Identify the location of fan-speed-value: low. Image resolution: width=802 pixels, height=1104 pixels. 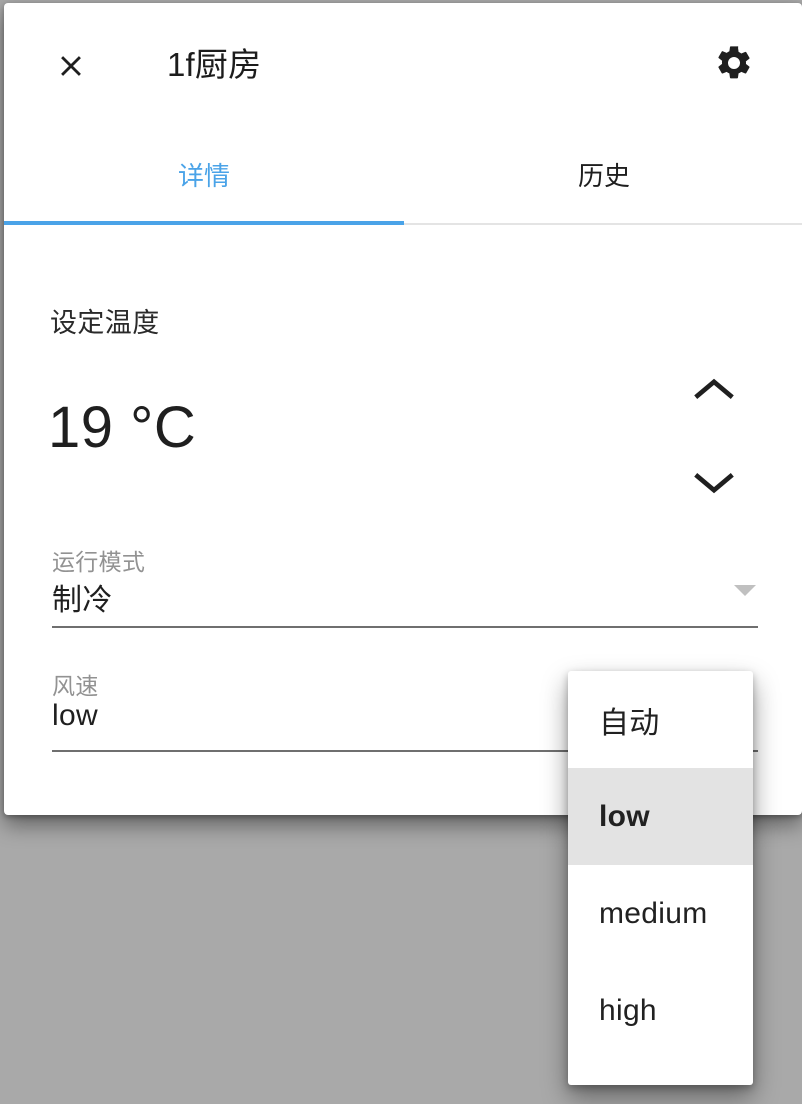
(75, 715).